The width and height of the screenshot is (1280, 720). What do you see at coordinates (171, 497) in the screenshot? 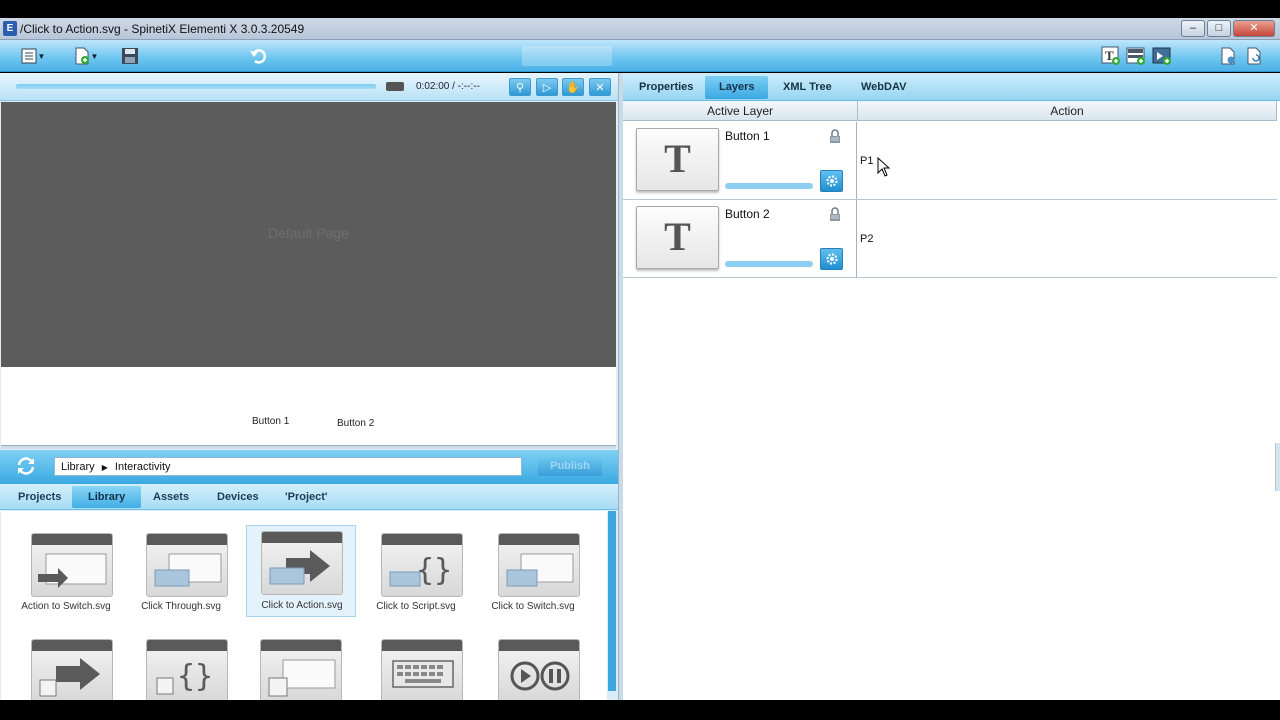
I see `tab-assets: Assets` at bounding box center [171, 497].